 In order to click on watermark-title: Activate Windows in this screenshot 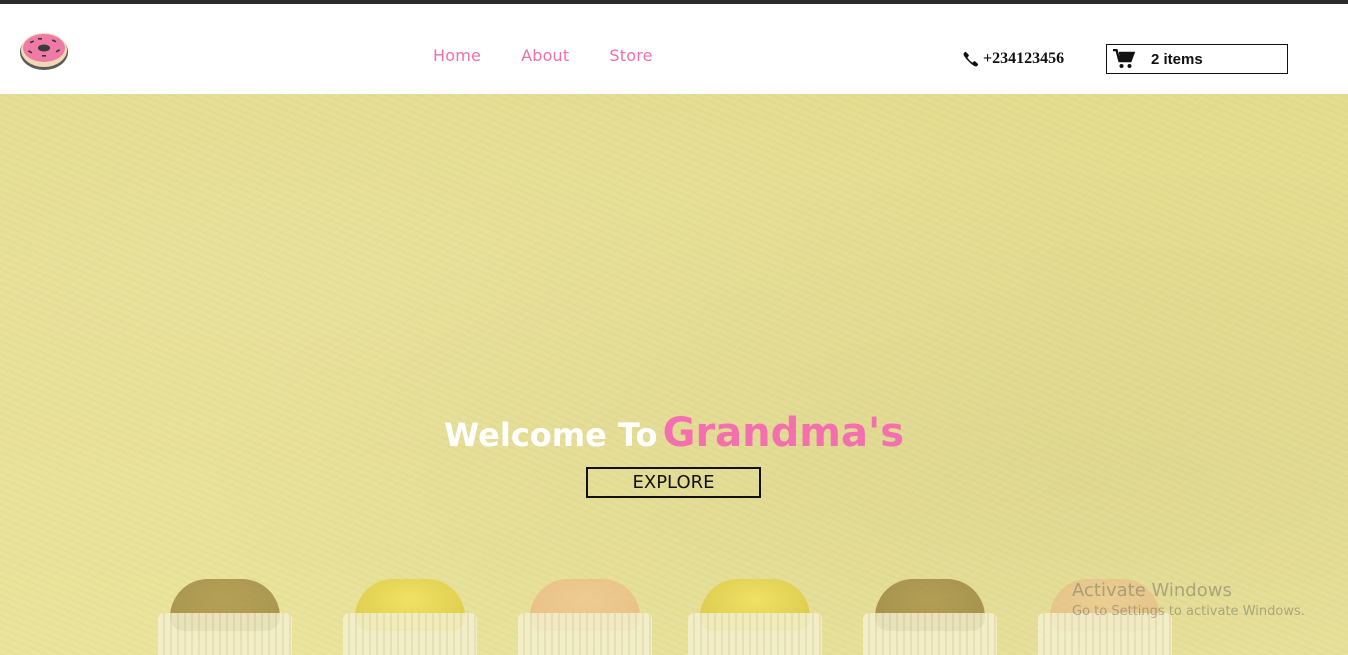, I will do `click(1152, 590)`.